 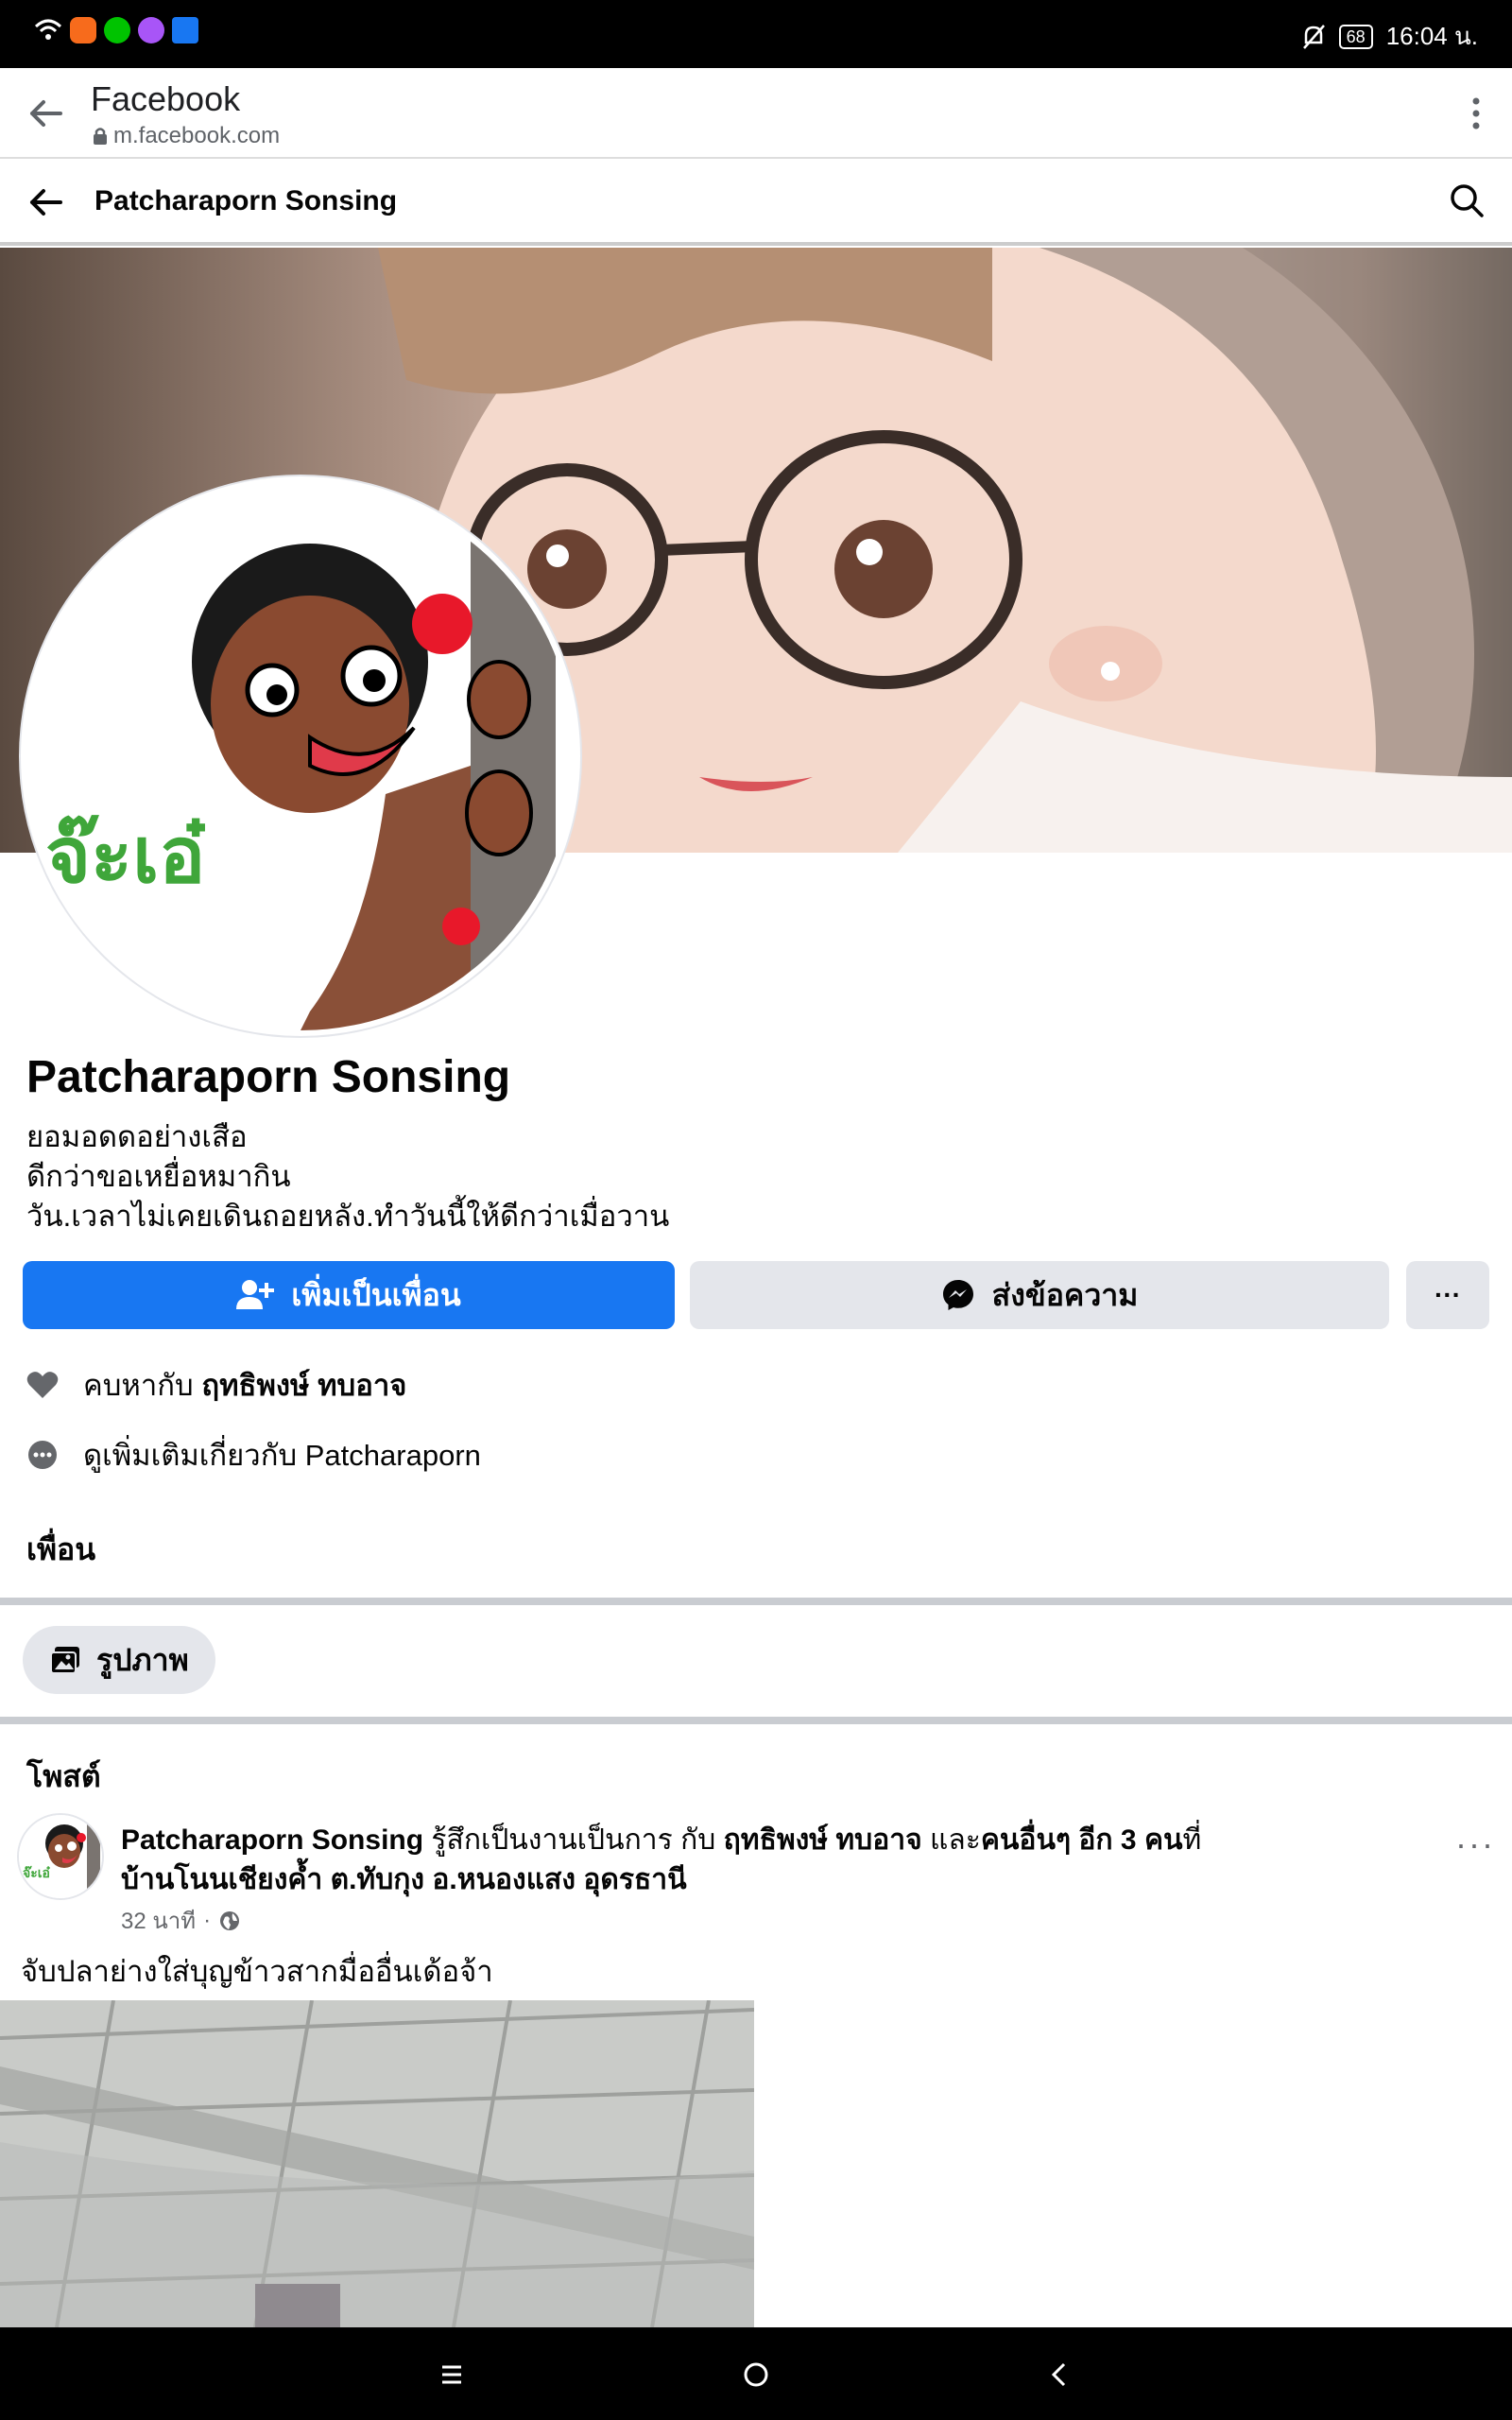 I want to click on browser-menu-icon, so click(x=1476, y=113).